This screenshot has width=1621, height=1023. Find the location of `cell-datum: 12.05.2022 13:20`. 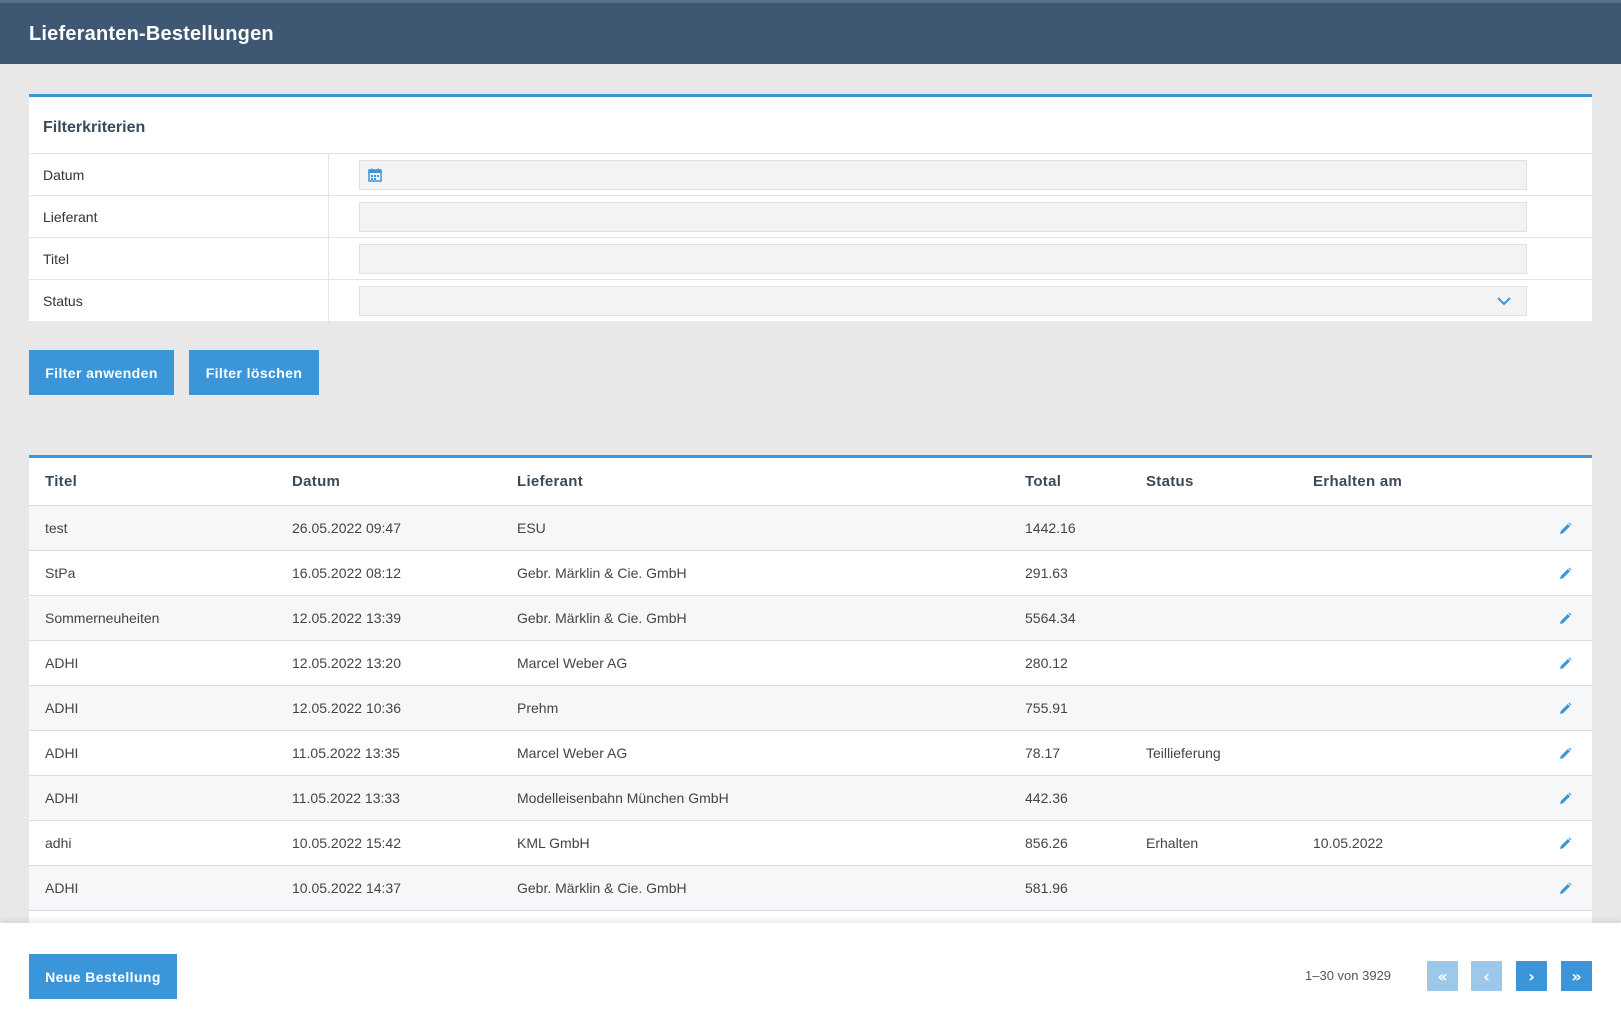

cell-datum: 12.05.2022 13:20 is located at coordinates (388, 663).